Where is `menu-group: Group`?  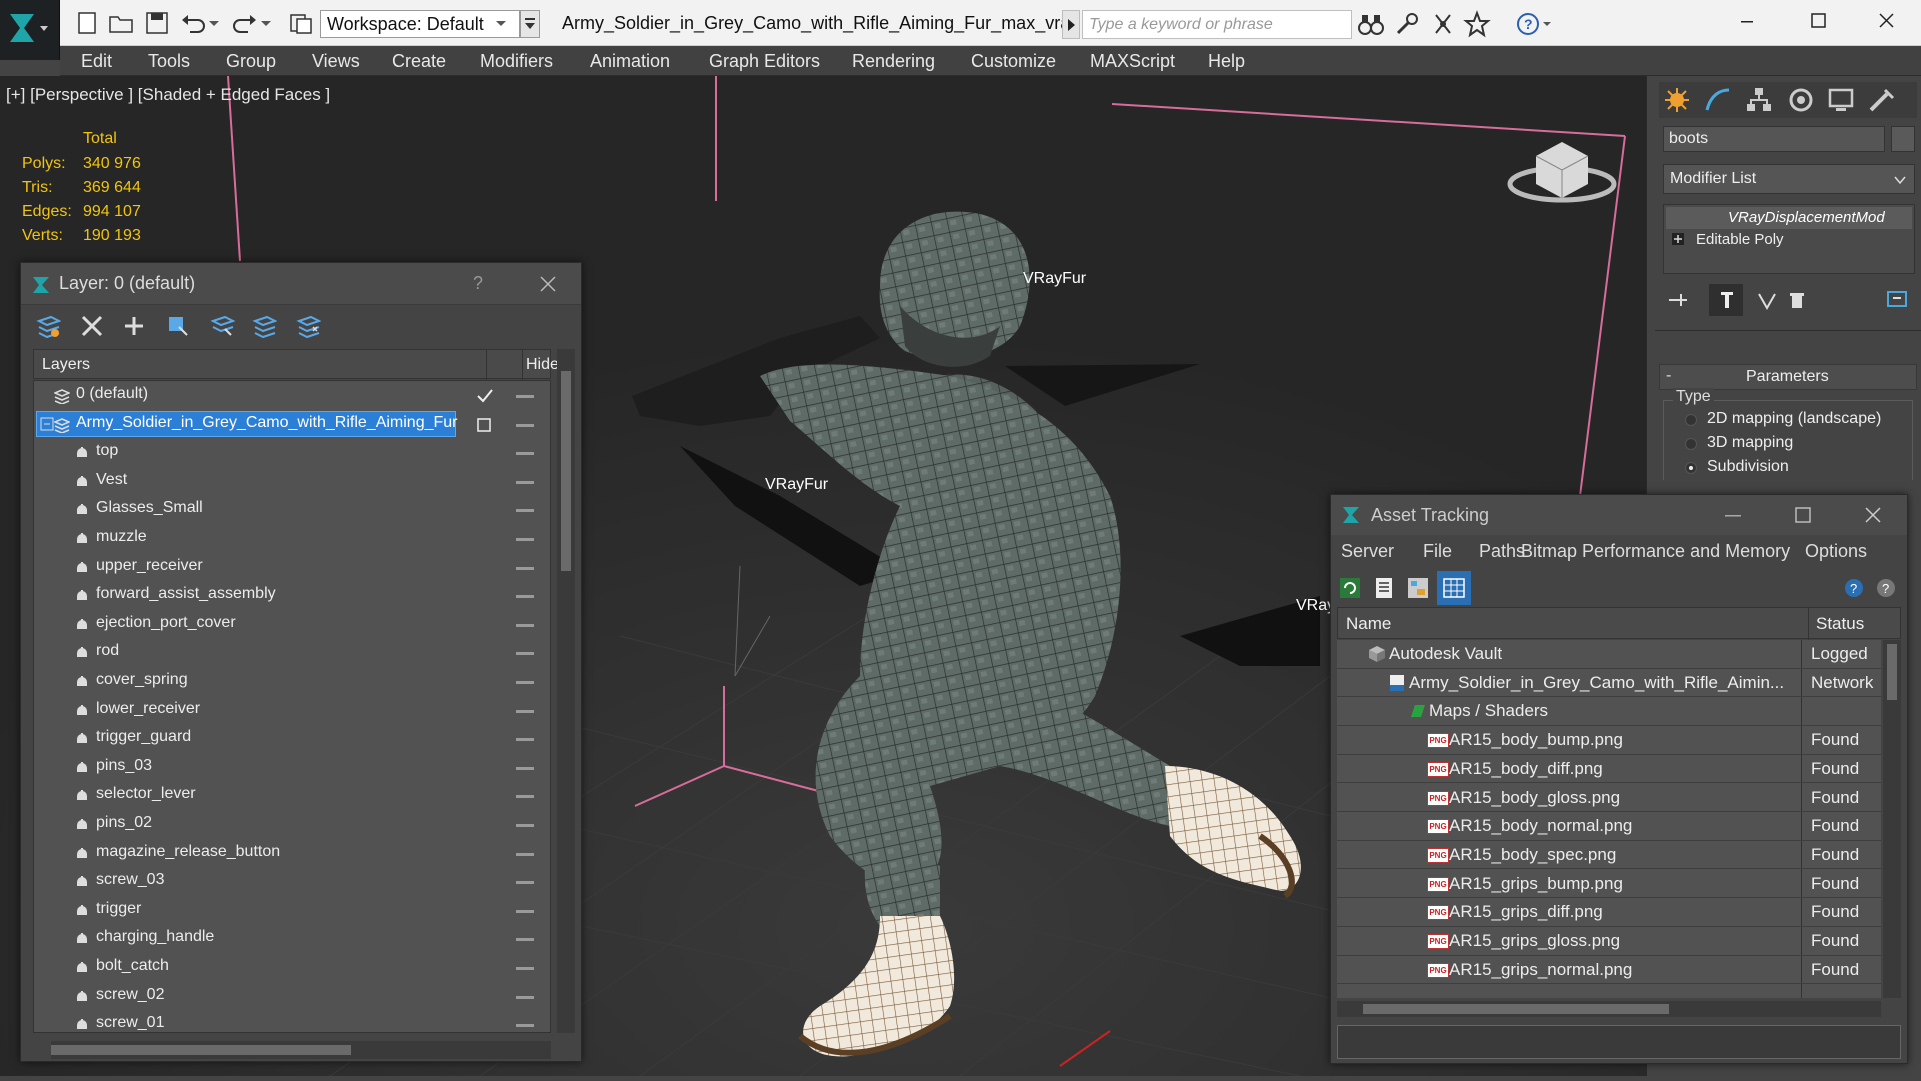
menu-group: Group is located at coordinates (251, 61).